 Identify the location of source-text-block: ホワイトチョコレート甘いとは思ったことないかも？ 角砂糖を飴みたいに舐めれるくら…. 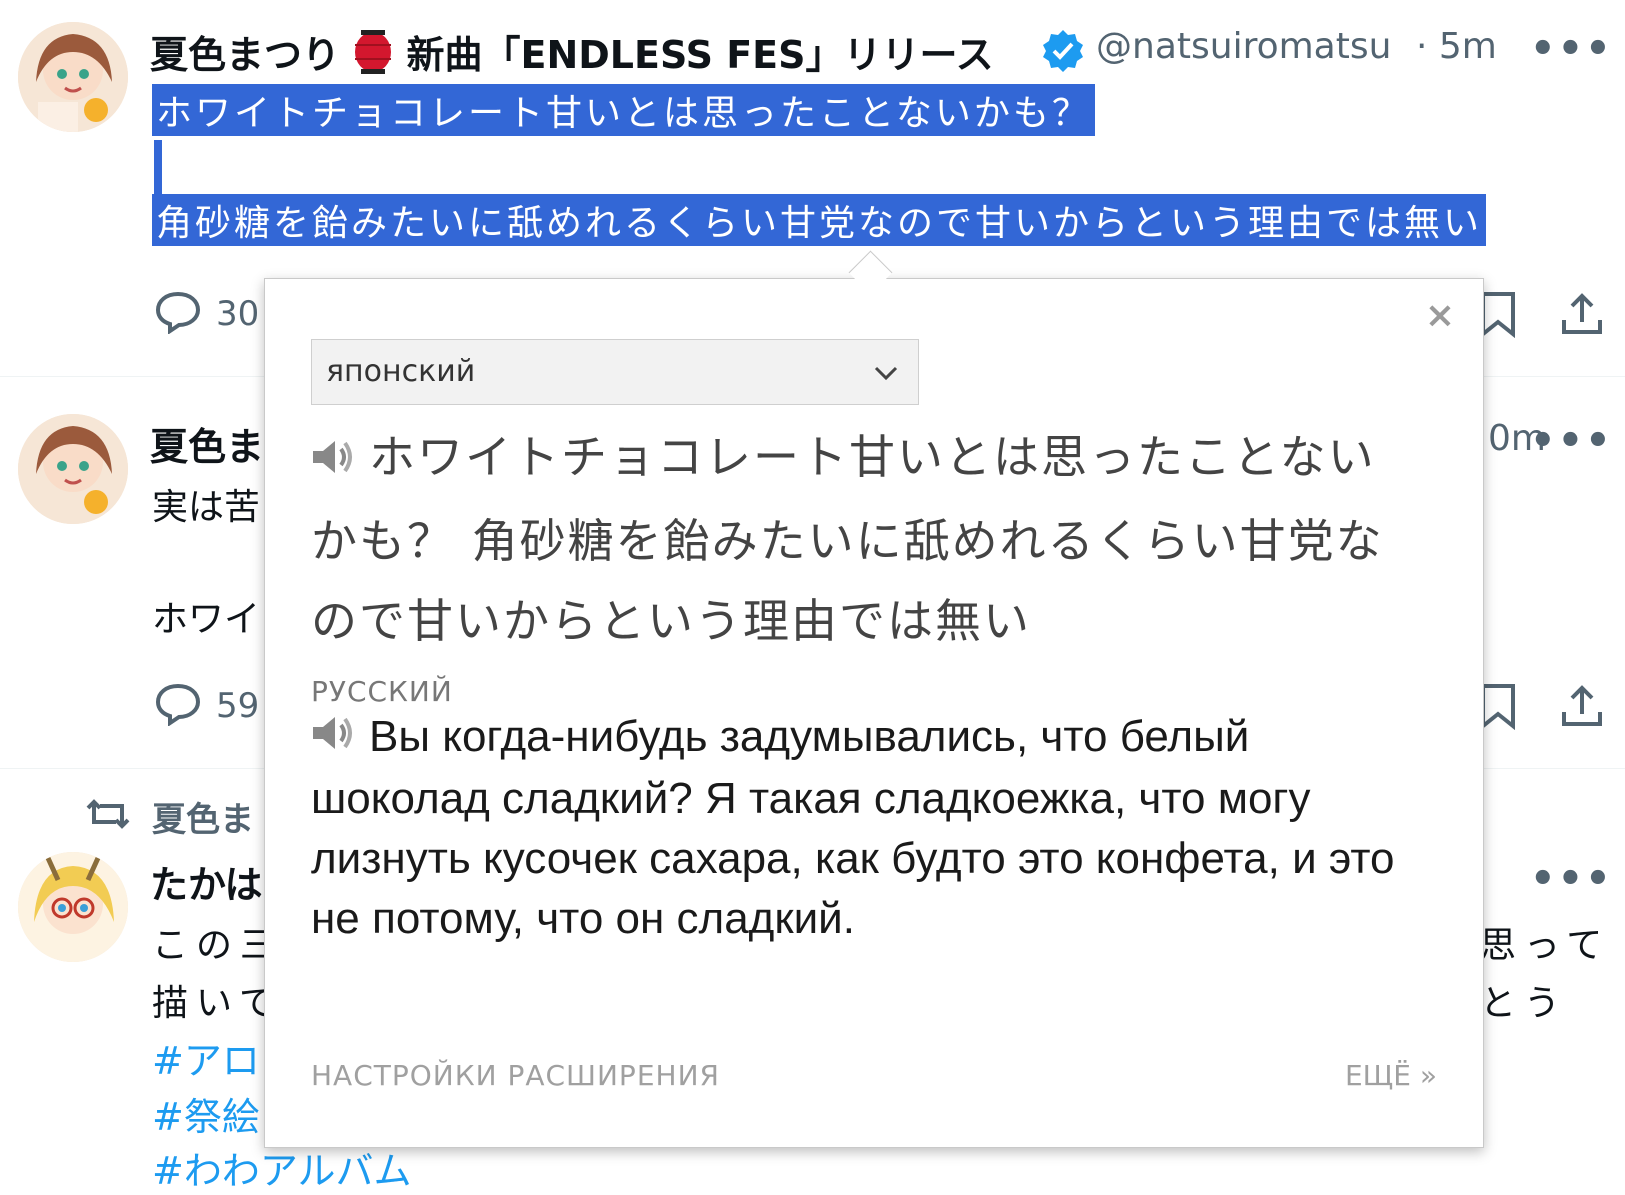
(856, 539).